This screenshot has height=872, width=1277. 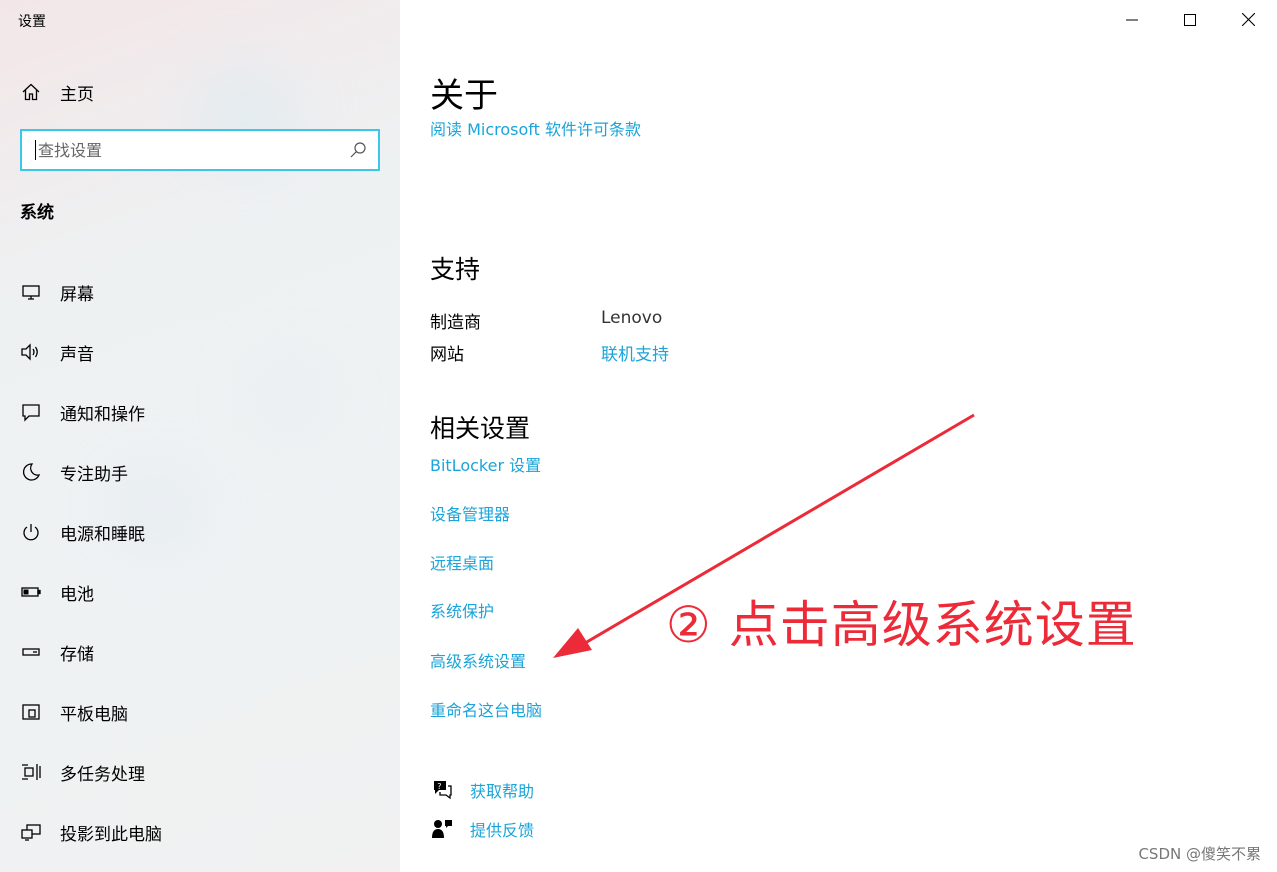 I want to click on section-title: 系统, so click(x=37, y=213).